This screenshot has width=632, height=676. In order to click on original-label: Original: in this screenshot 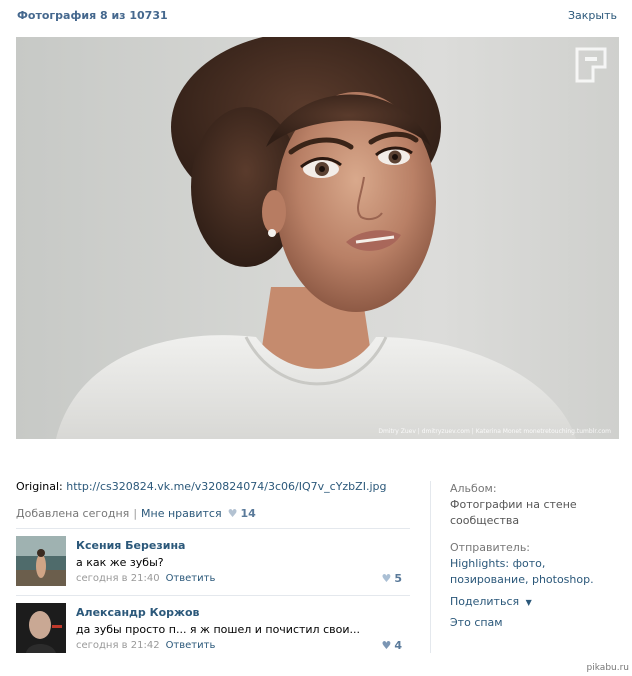, I will do `click(39, 486)`.